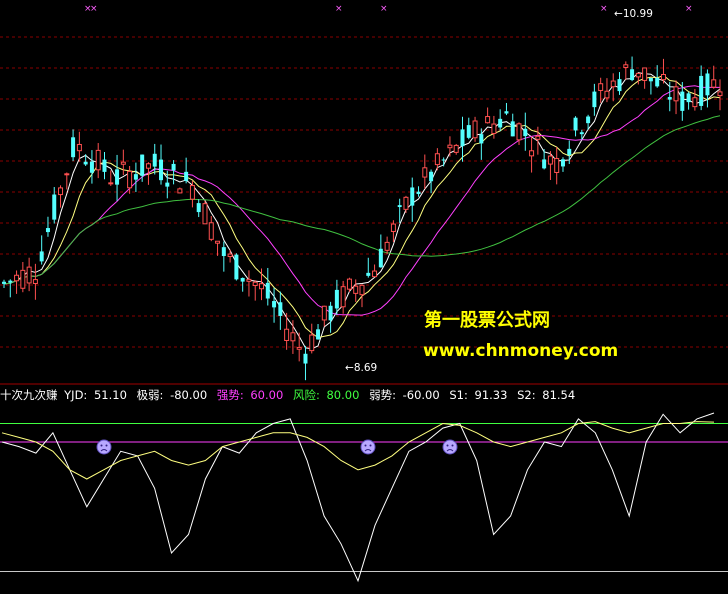 This screenshot has width=728, height=594. I want to click on indicator-name: 十次九次赚, so click(29, 395).